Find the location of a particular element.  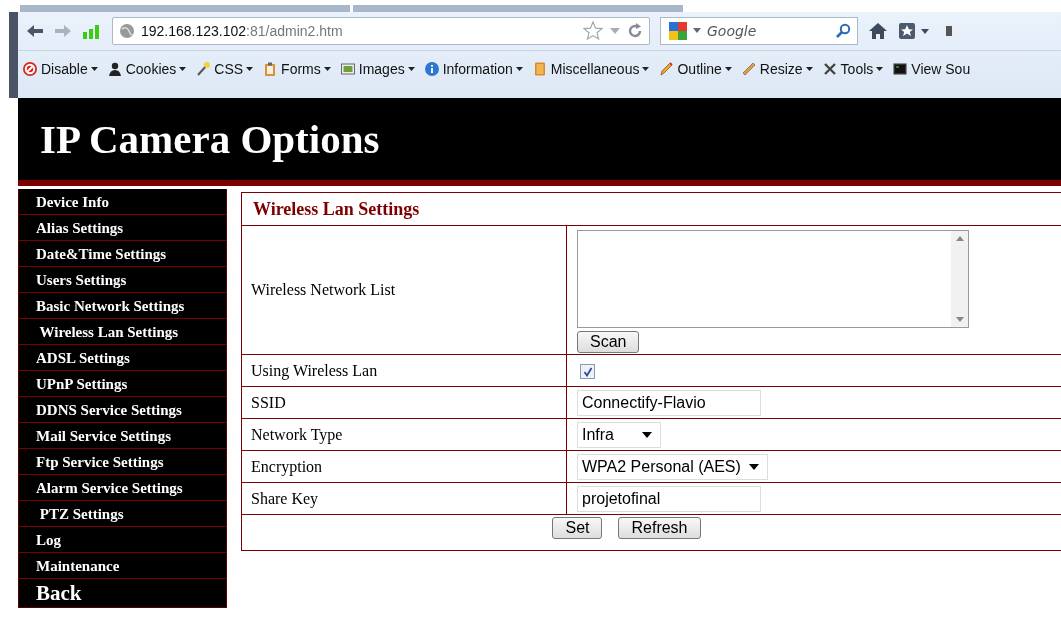

field-label: Network Type is located at coordinates (297, 434).